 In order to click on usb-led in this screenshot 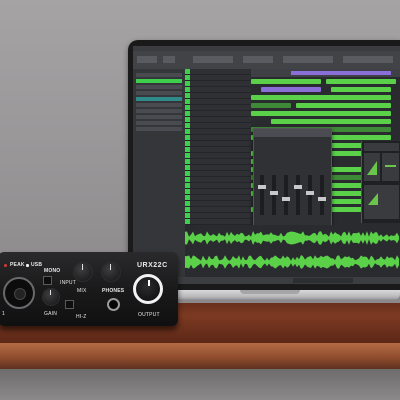, I will do `click(27, 265)`.